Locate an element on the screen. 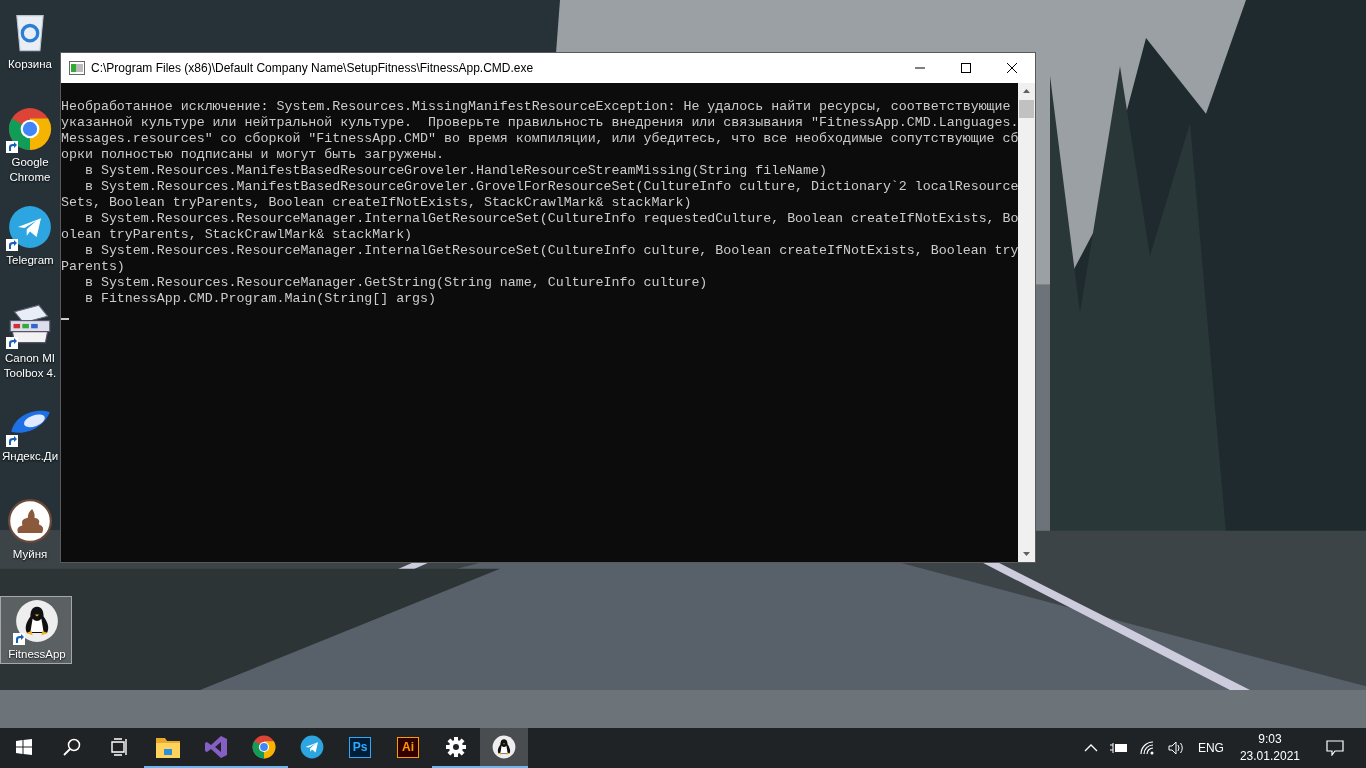  desktop-shortcut: Корзина is located at coordinates (29, 55).